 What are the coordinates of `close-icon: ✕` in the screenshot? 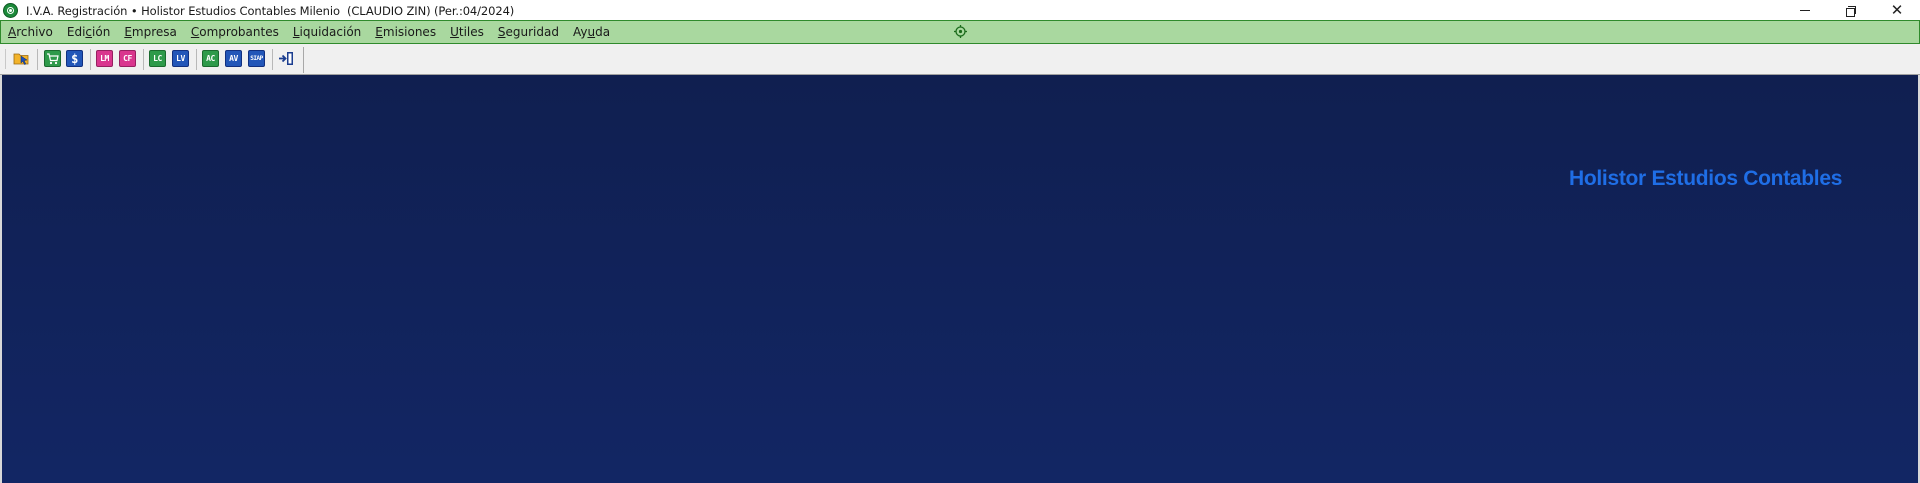 It's located at (1897, 10).